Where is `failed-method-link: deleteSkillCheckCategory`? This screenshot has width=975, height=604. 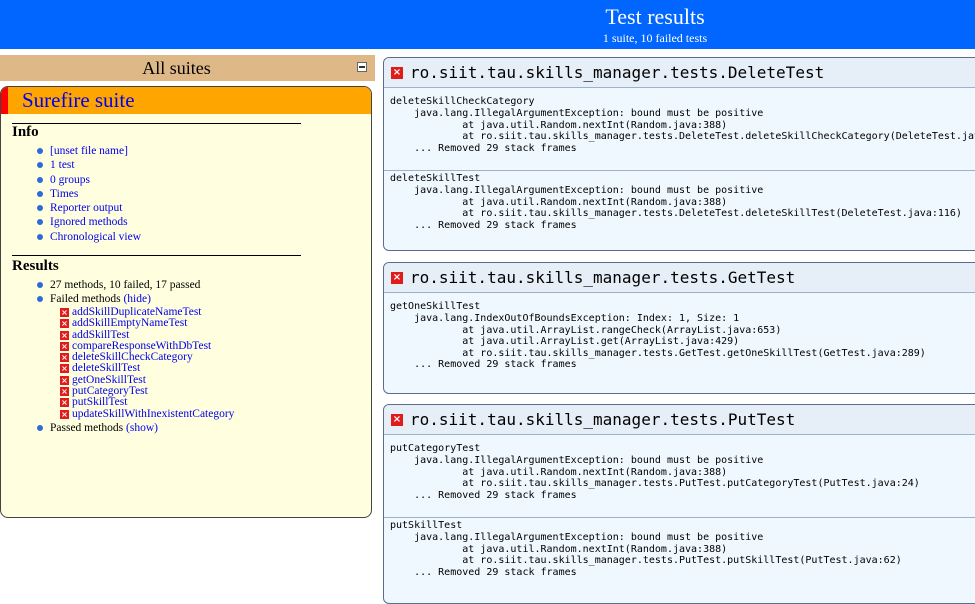
failed-method-link: deleteSkillCheckCategory is located at coordinates (132, 357).